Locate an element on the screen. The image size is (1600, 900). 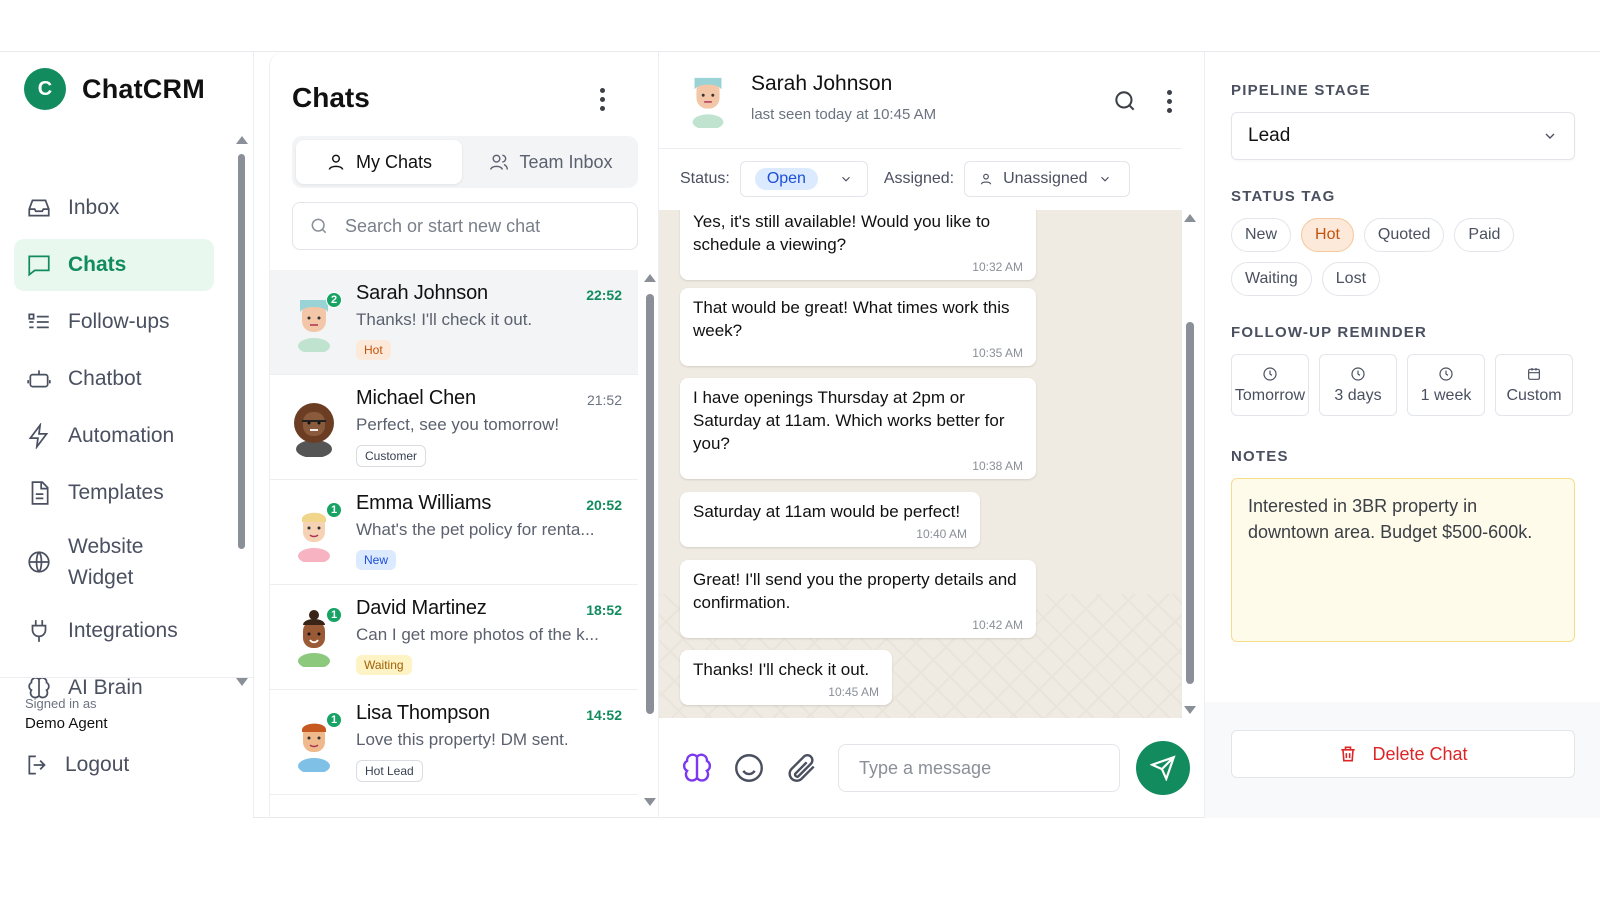
notes-heading: NOTES is located at coordinates (1260, 456).